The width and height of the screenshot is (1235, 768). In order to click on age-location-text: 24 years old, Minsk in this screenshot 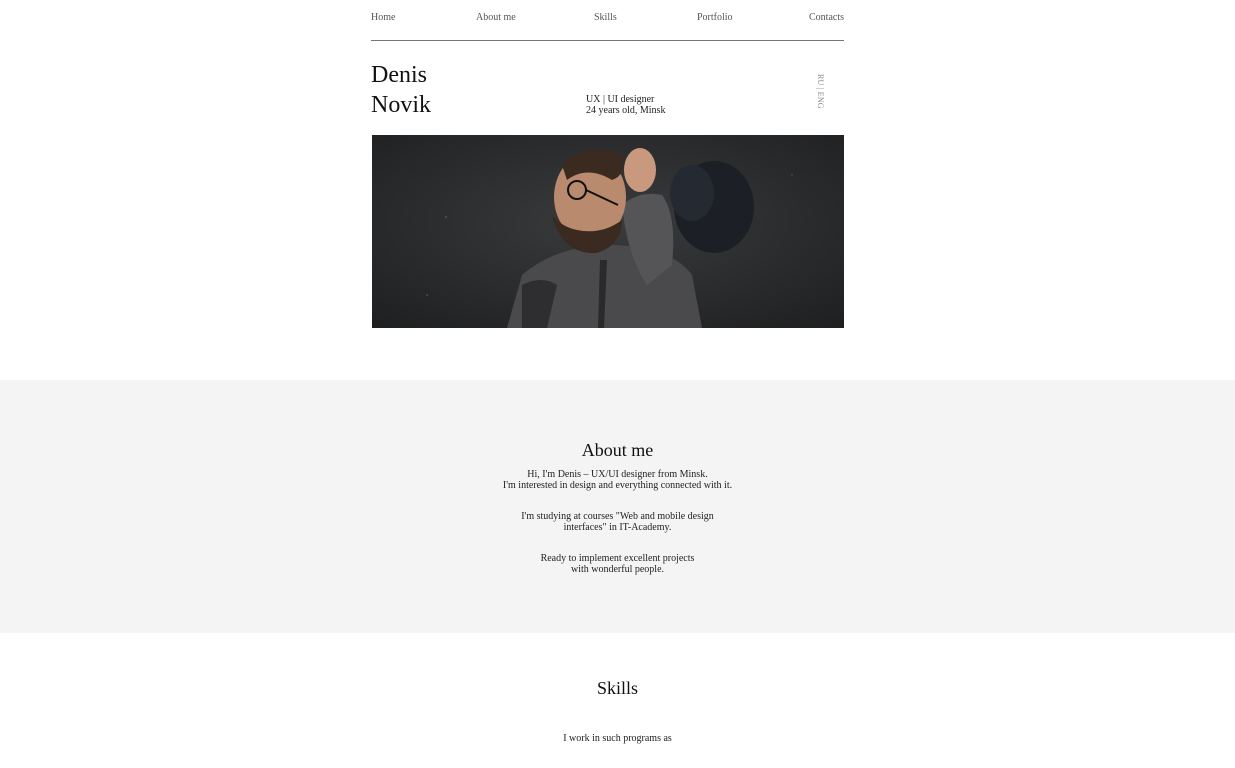, I will do `click(626, 110)`.